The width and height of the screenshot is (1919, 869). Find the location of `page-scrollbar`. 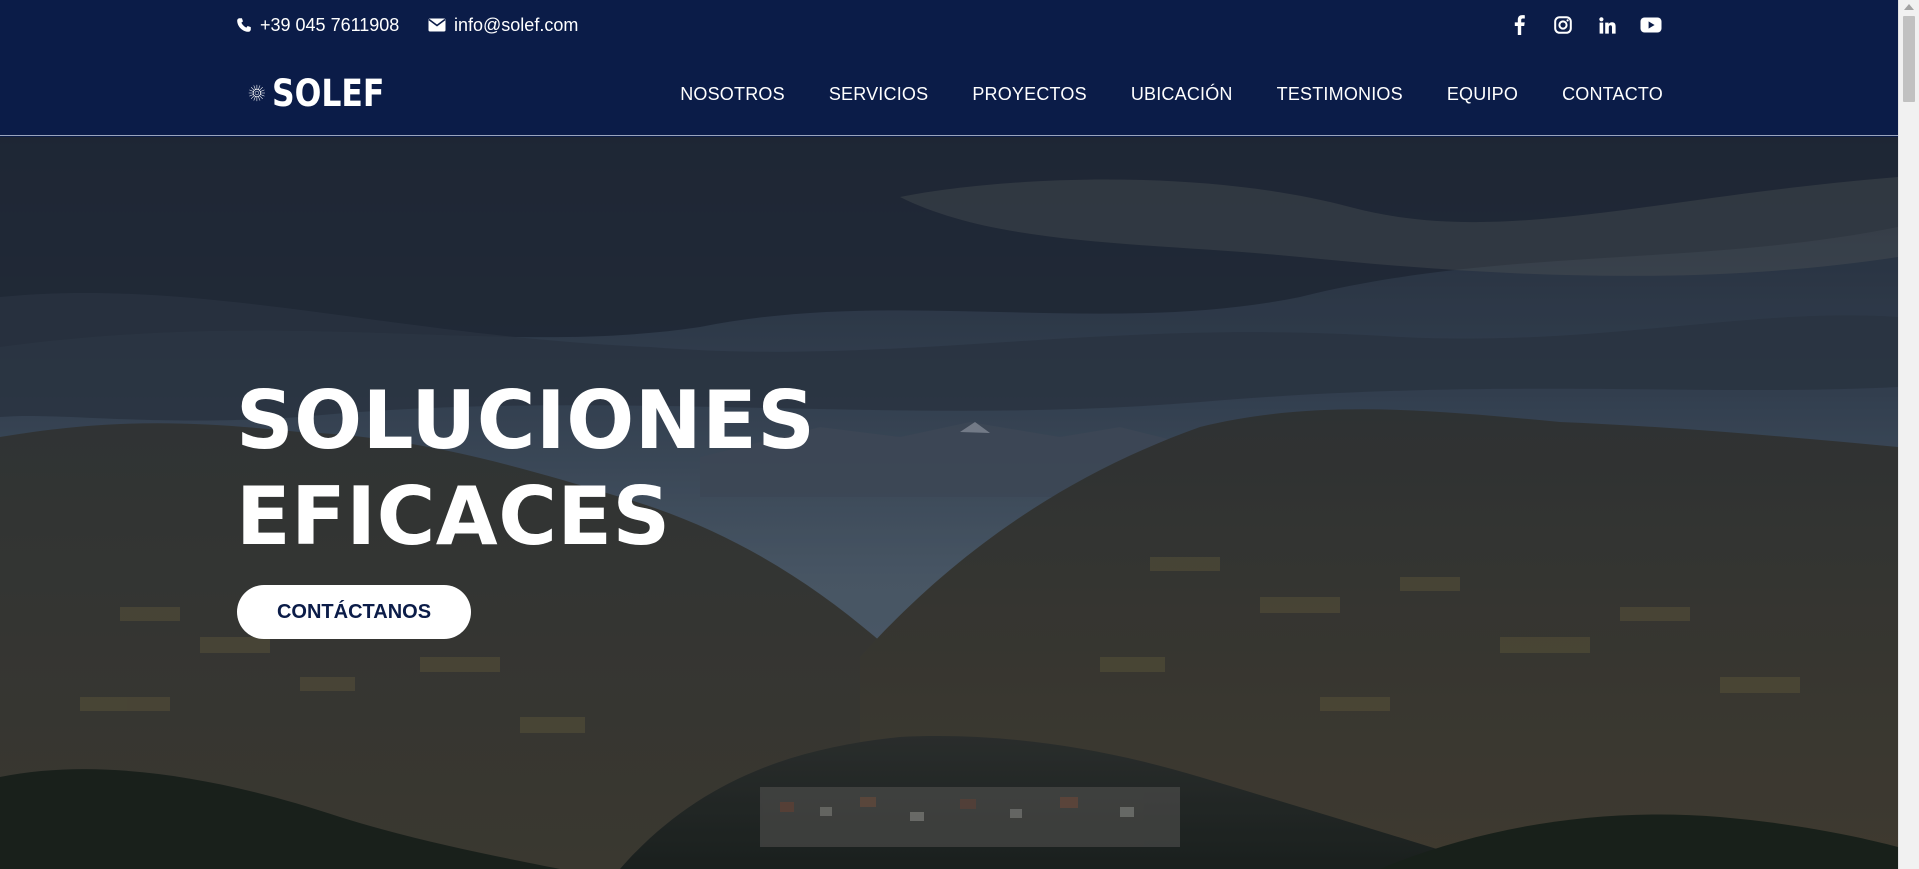

page-scrollbar is located at coordinates (1908, 434).